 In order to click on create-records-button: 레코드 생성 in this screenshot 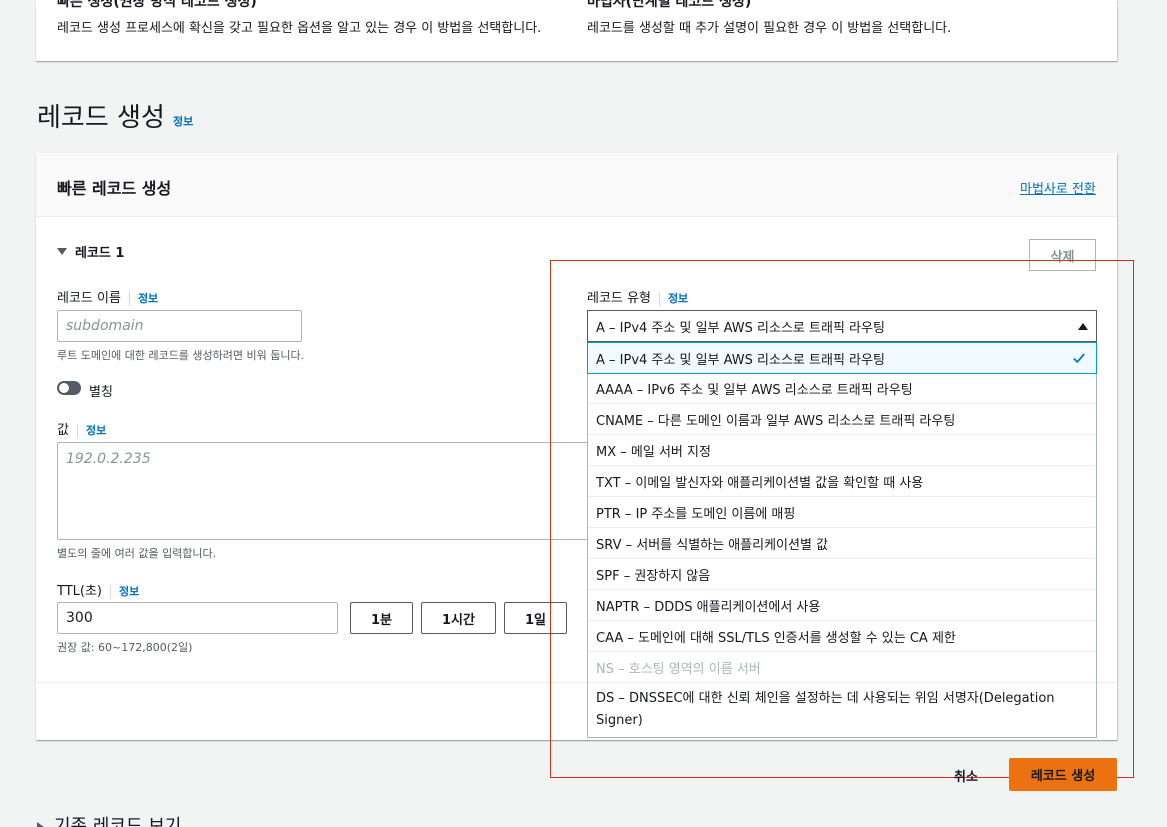, I will do `click(1063, 774)`.